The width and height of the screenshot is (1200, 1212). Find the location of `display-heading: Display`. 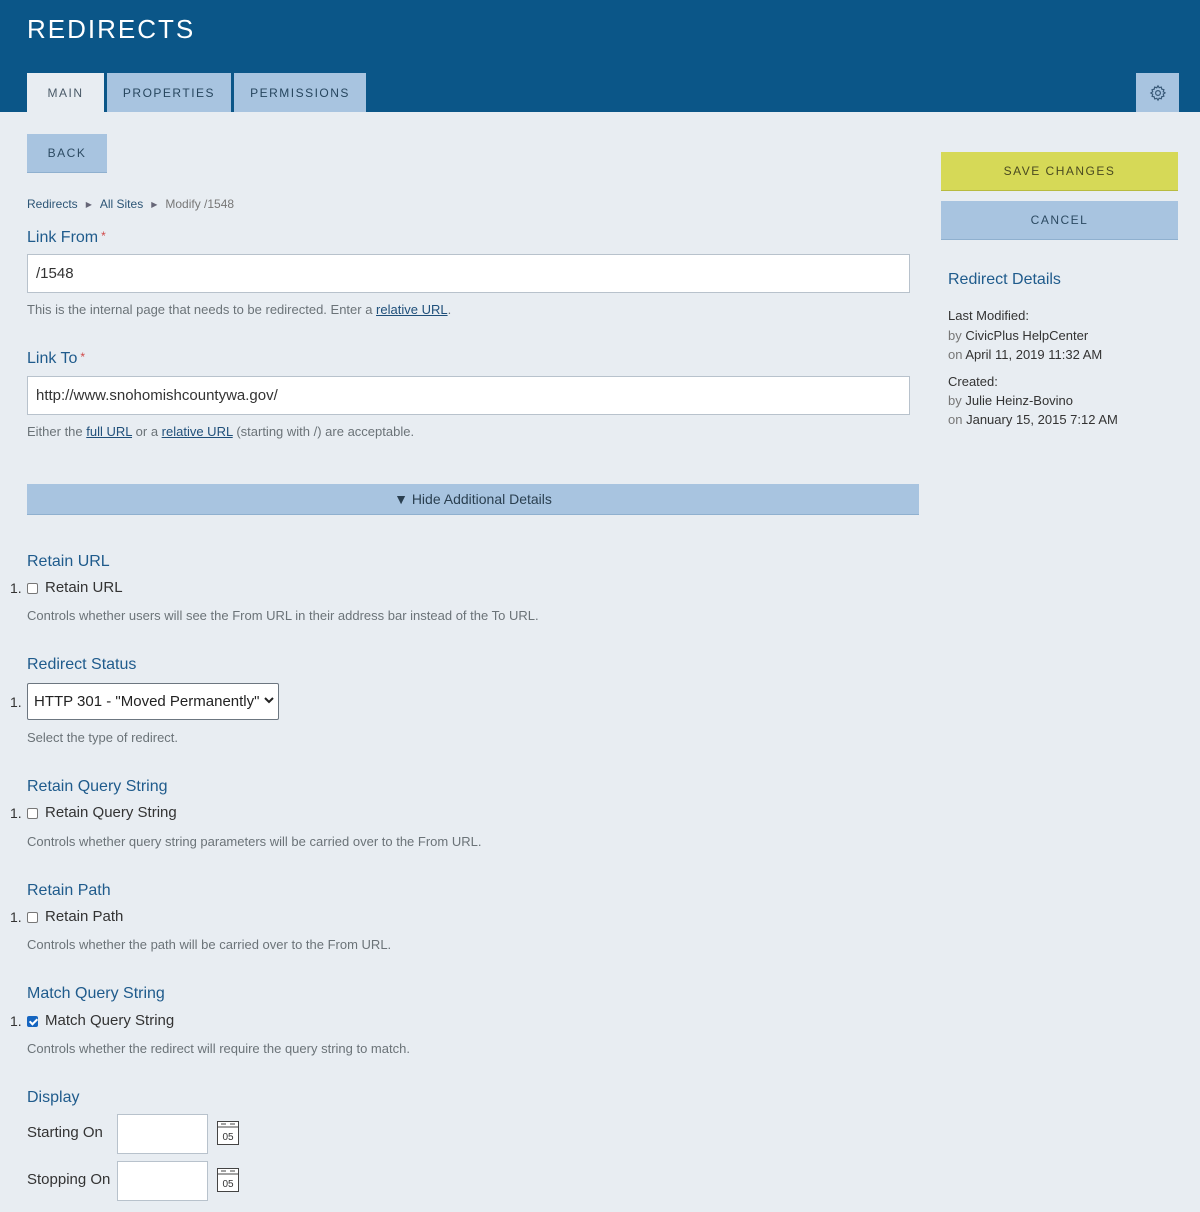

display-heading: Display is located at coordinates (53, 1097).